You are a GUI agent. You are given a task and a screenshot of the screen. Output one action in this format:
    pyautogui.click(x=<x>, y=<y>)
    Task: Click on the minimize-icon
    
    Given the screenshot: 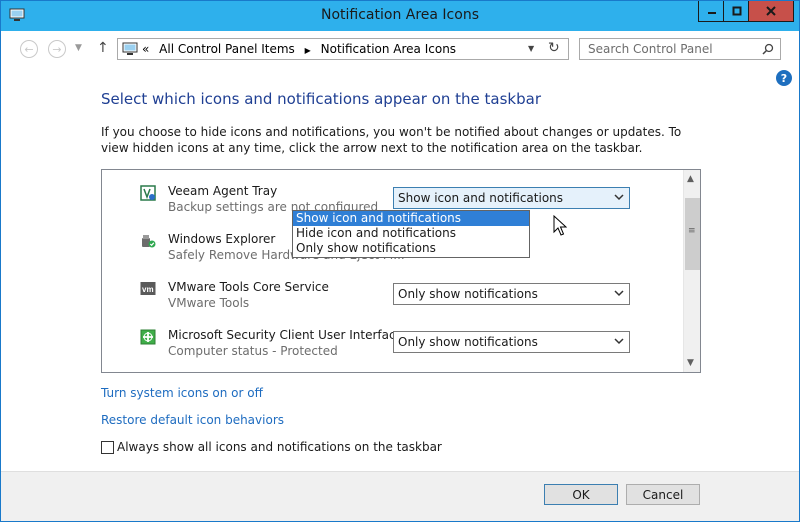 What is the action you would take?
    pyautogui.click(x=711, y=13)
    